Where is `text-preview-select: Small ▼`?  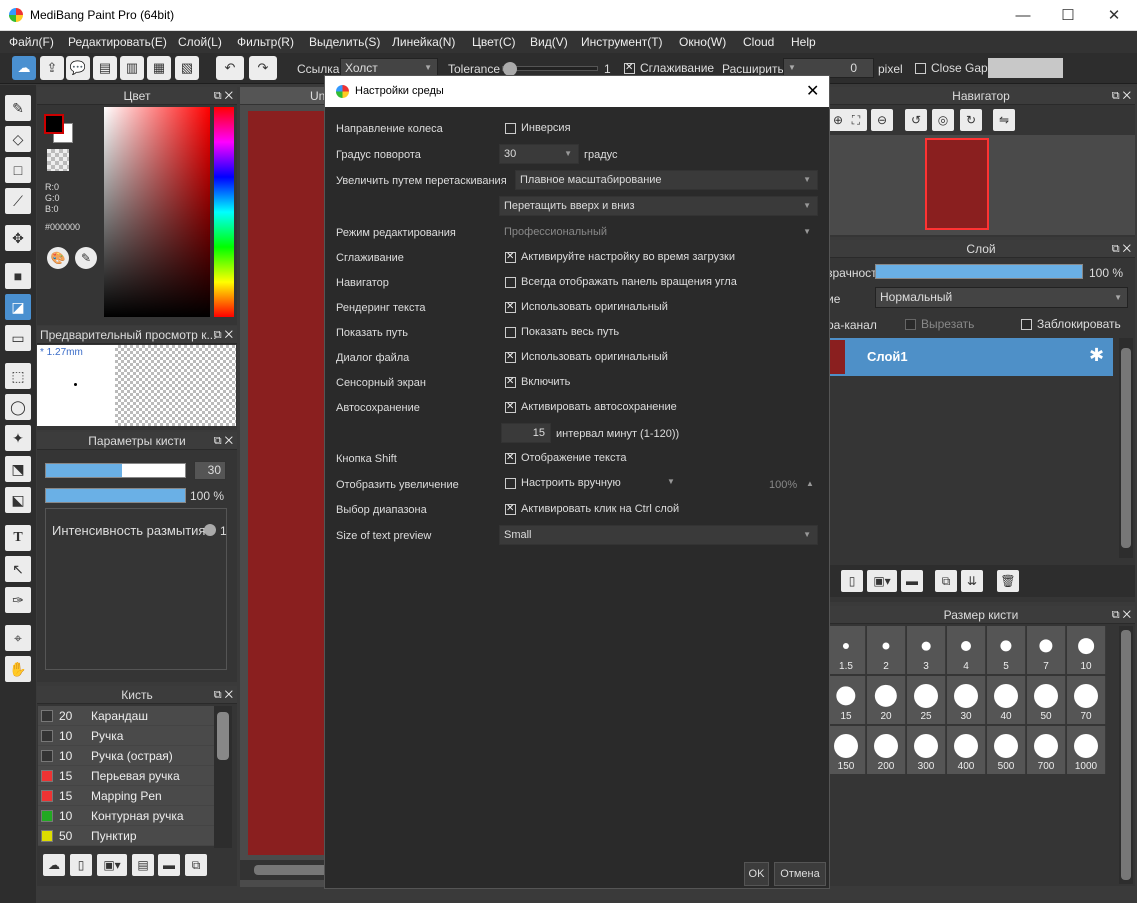
text-preview-select: Small ▼ is located at coordinates (658, 535).